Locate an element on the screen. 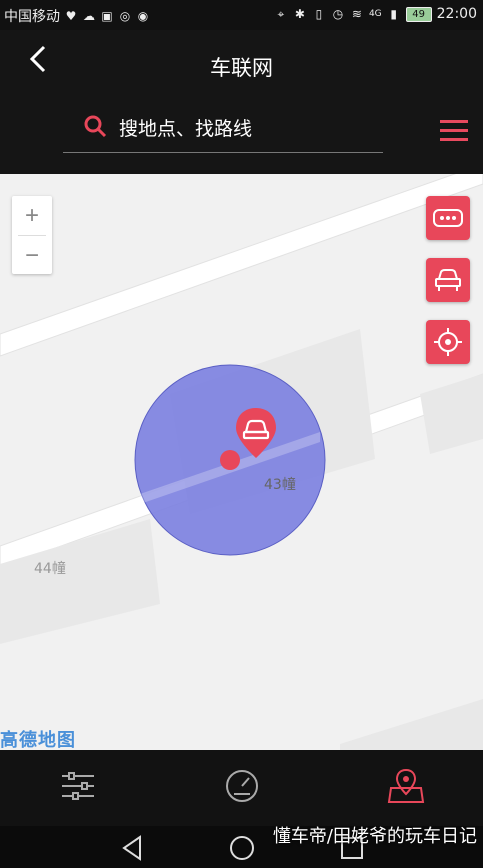 The width and height of the screenshot is (483, 868). menu-button is located at coordinates (454, 132).